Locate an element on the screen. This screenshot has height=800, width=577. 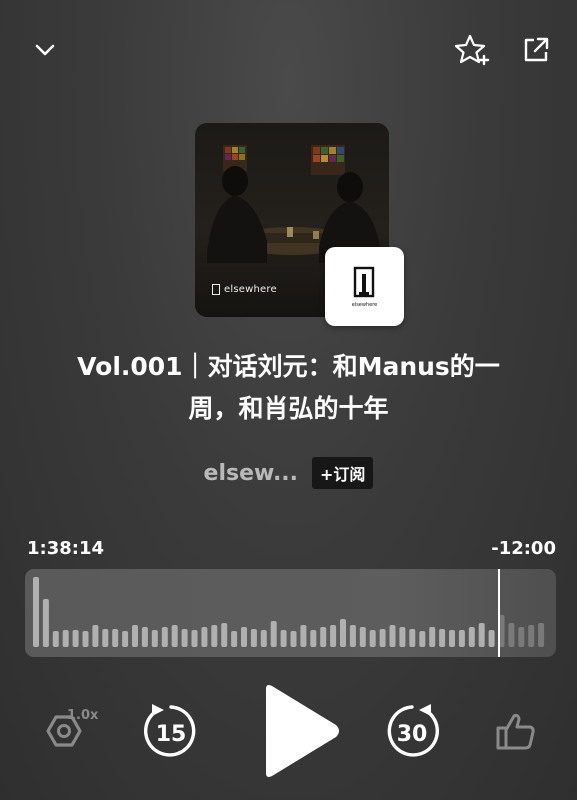
rewind-15-button: 15 is located at coordinates (171, 733).